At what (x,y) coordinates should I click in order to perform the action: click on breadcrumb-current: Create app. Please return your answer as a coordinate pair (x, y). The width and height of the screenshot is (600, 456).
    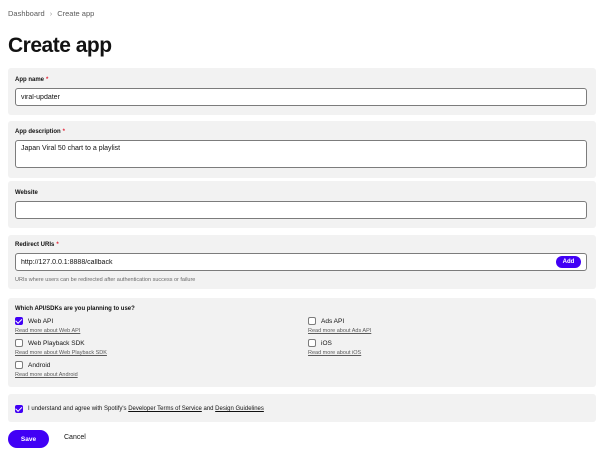
    Looking at the image, I should click on (76, 13).